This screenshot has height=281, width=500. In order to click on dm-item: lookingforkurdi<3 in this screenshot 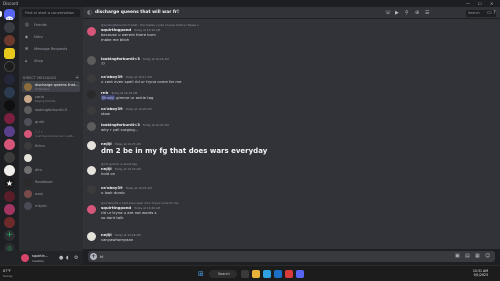, I will do `click(51, 109)`.